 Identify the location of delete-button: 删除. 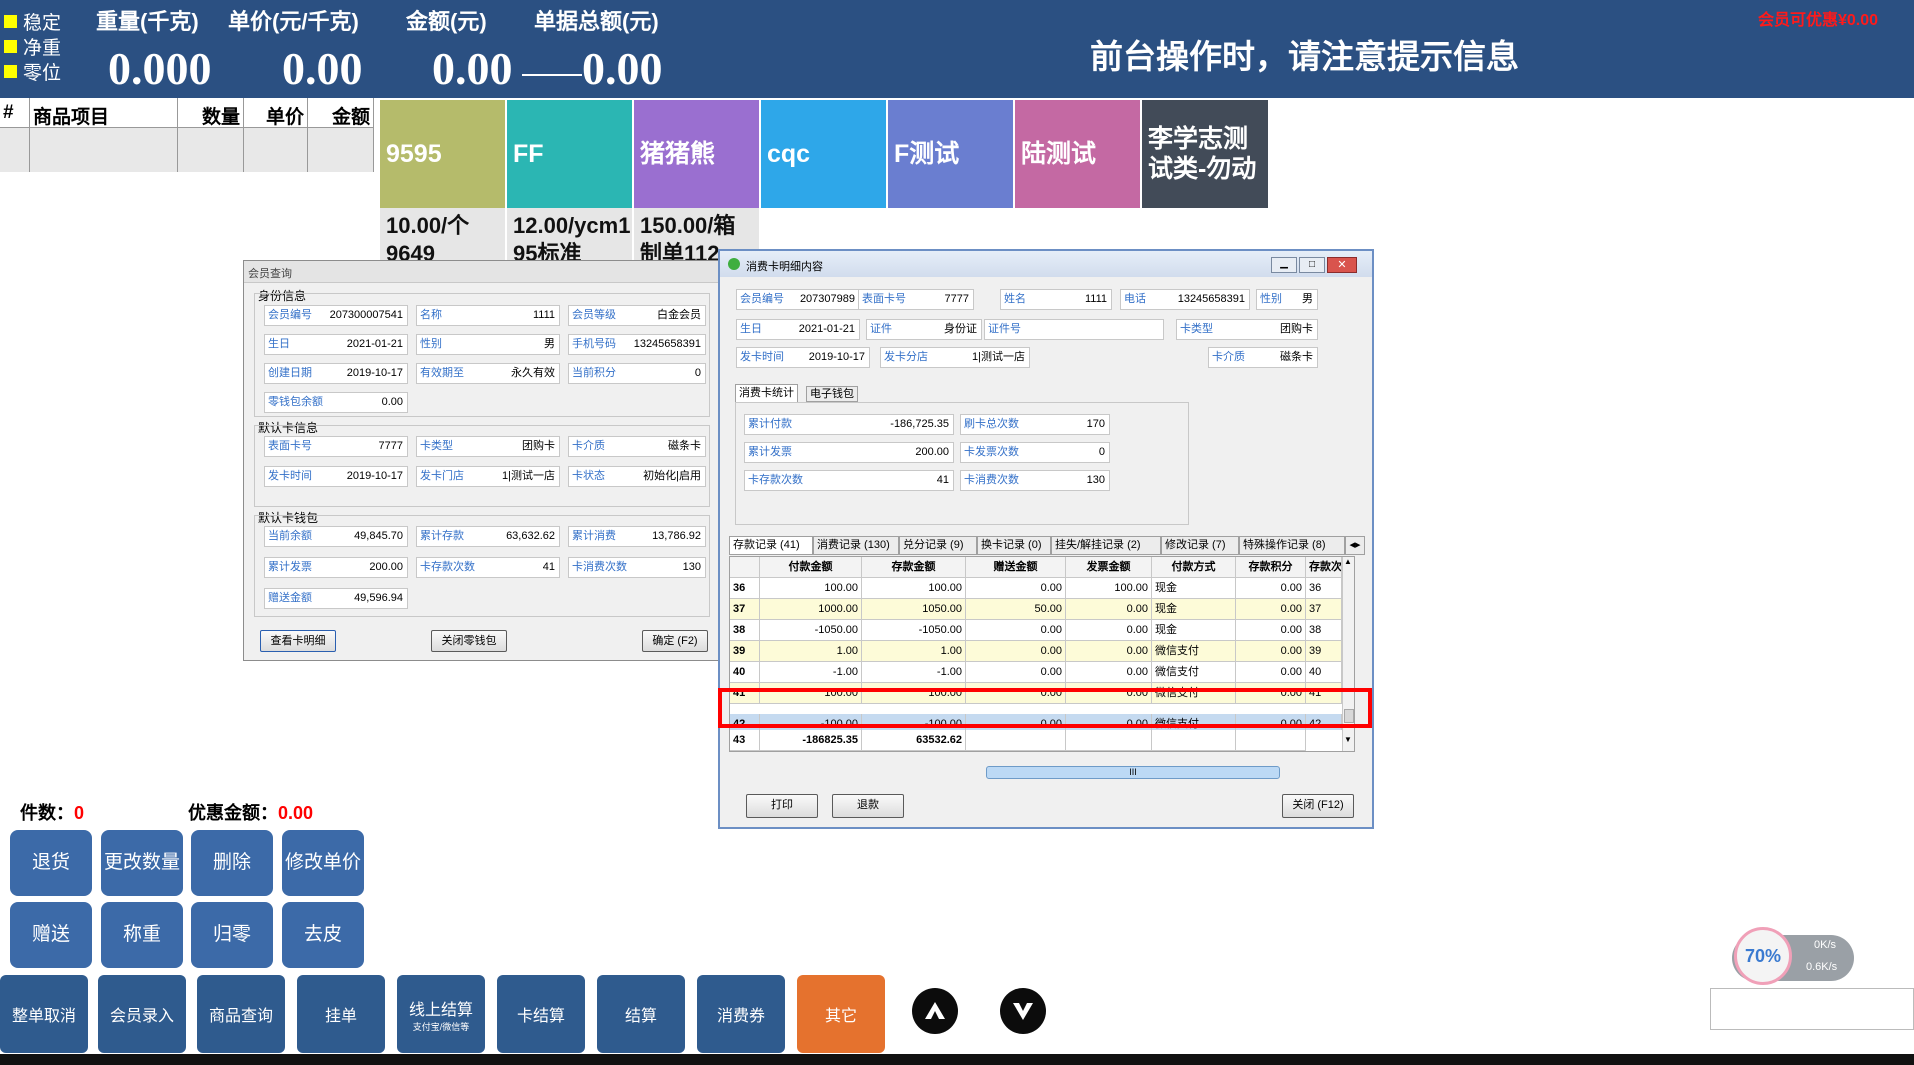
(232, 863).